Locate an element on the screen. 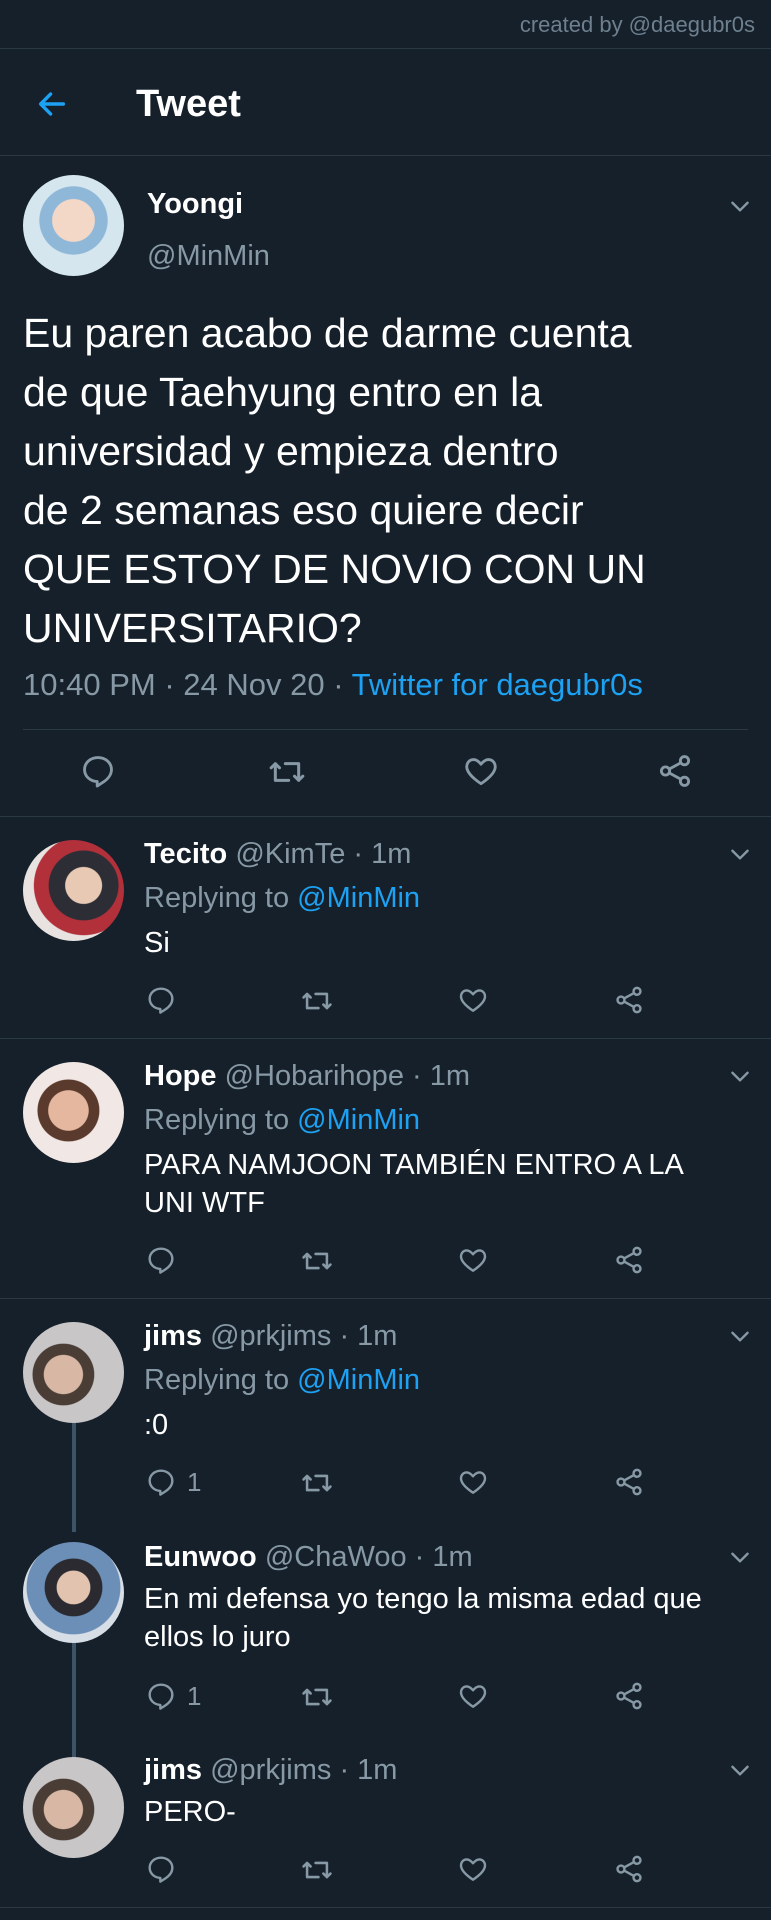  back-arrow-icon is located at coordinates (52, 104).